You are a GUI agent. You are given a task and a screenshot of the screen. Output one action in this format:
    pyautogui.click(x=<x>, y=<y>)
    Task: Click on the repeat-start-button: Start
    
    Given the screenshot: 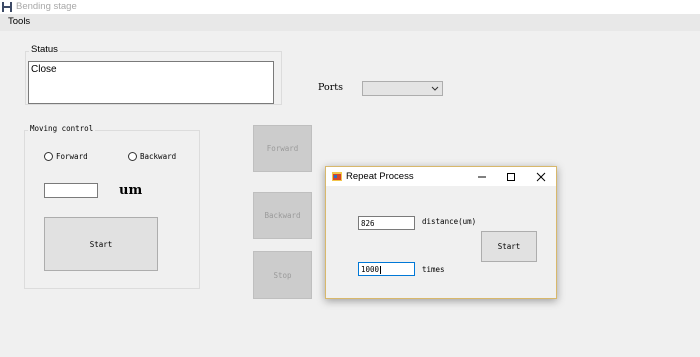 What is the action you would take?
    pyautogui.click(x=509, y=246)
    